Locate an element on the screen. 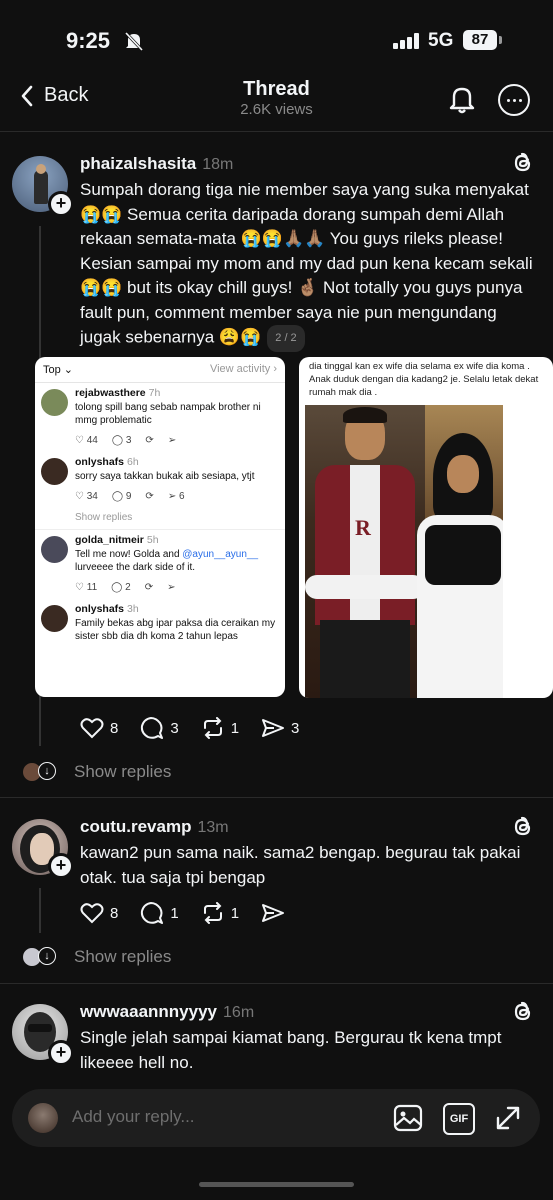 The image size is (553, 1200). reply-button: 3 is located at coordinates (159, 728).